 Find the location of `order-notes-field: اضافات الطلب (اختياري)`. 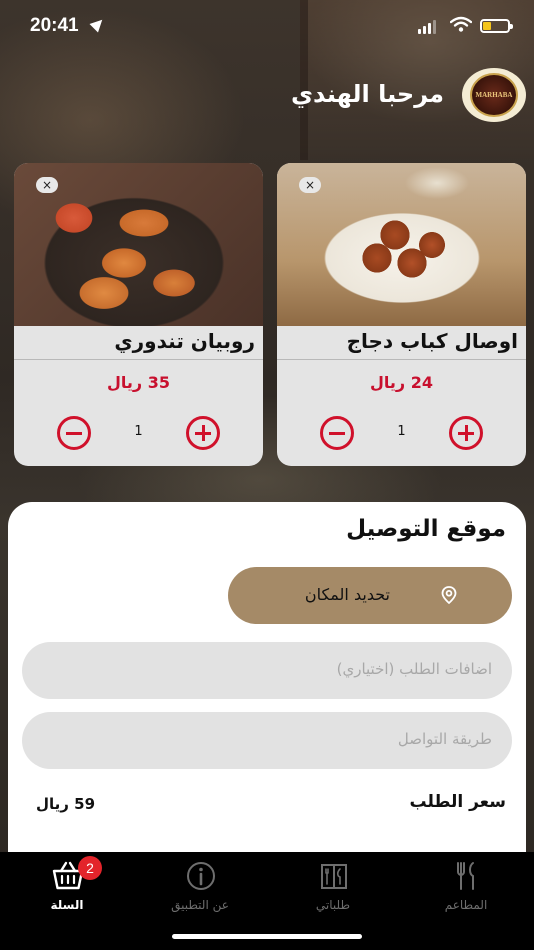

order-notes-field: اضافات الطلب (اختياري) is located at coordinates (267, 670).